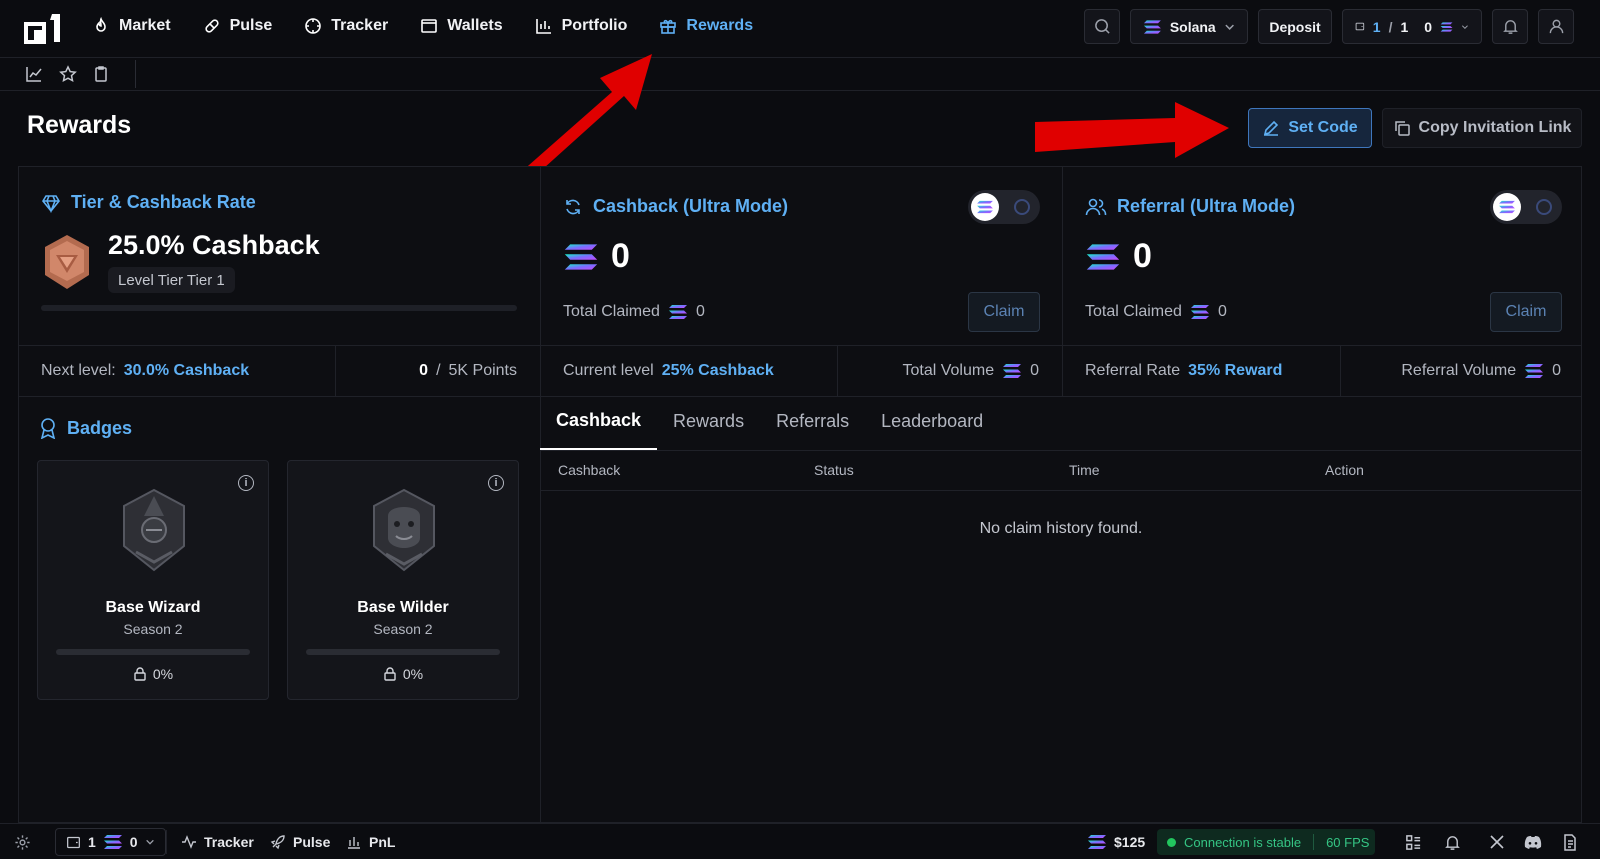 Image resolution: width=1600 pixels, height=859 pixels. What do you see at coordinates (189, 842) in the screenshot?
I see `activity-icon` at bounding box center [189, 842].